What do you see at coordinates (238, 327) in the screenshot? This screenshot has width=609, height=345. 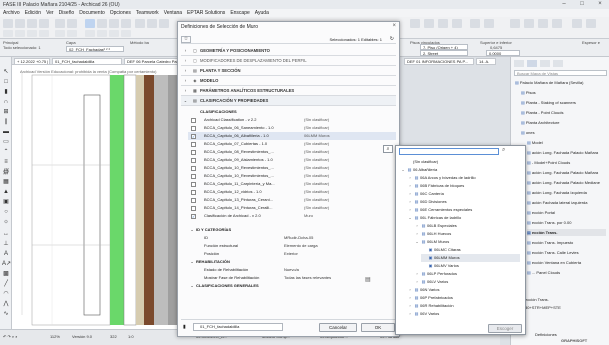 I see `layer-selector: 01_FCH_fachadaldilla` at bounding box center [238, 327].